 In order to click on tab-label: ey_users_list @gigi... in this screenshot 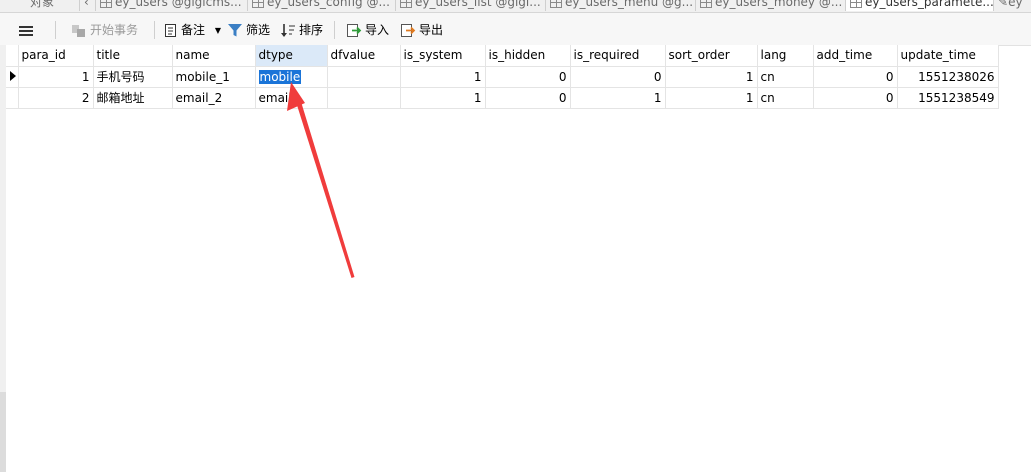, I will do `click(478, 4)`.